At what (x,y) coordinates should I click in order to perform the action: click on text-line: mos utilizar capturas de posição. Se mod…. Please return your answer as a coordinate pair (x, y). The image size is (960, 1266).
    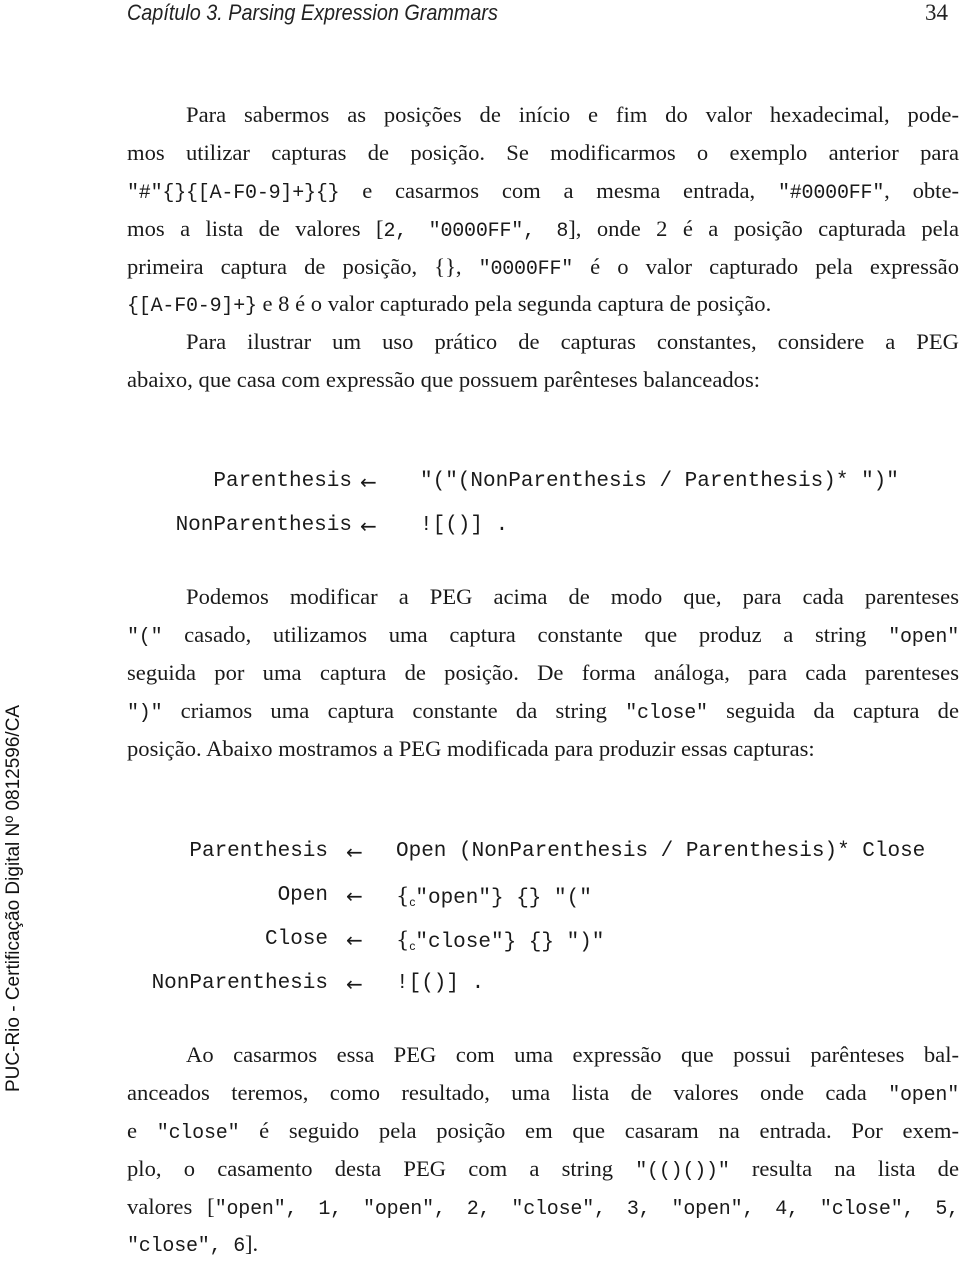
    Looking at the image, I should click on (543, 153).